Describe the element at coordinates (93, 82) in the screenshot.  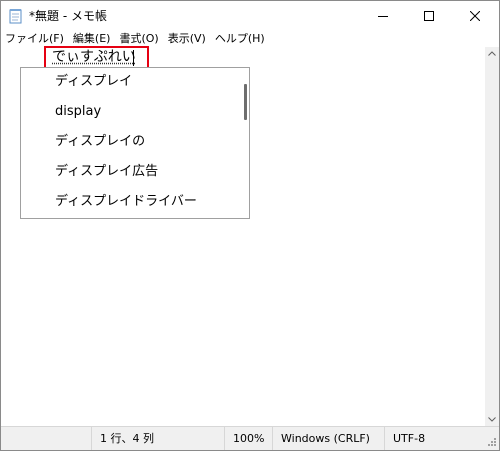
I see `suggestion-item: ディスプレイ` at that location.